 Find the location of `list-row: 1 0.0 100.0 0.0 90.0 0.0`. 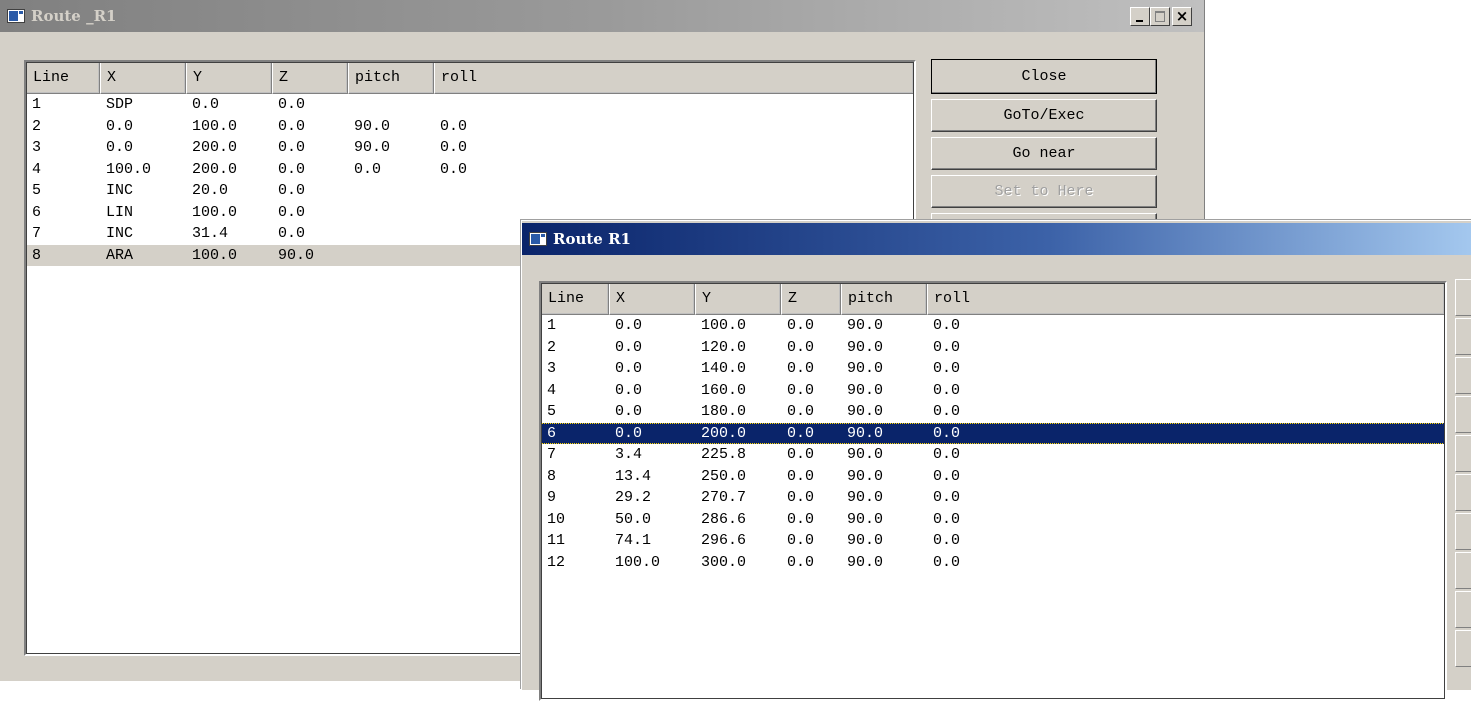

list-row: 1 0.0 100.0 0.0 90.0 0.0 is located at coordinates (993, 326).